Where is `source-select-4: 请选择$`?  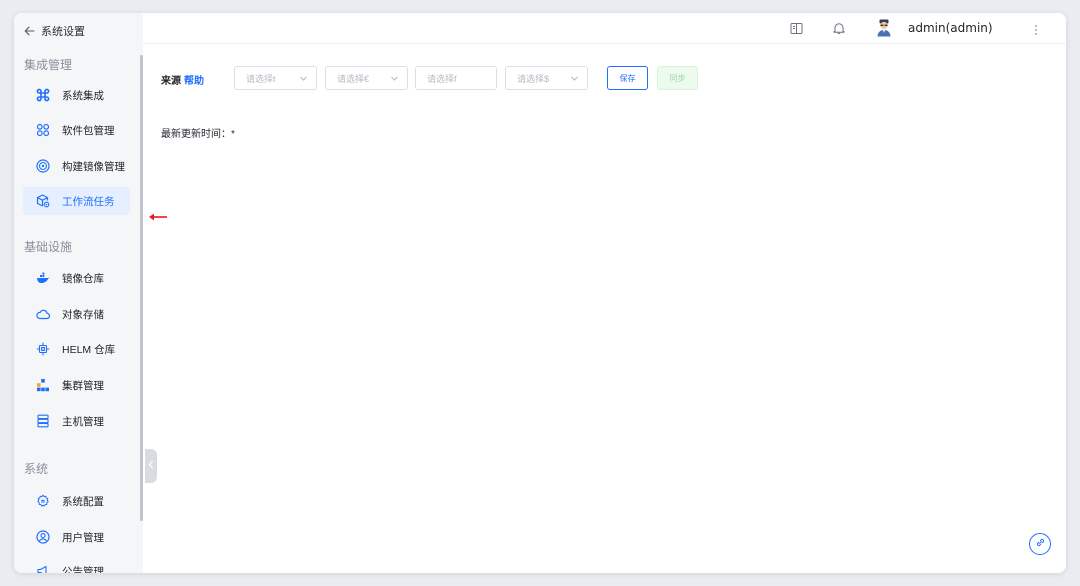 source-select-4: 请选择$ is located at coordinates (546, 78).